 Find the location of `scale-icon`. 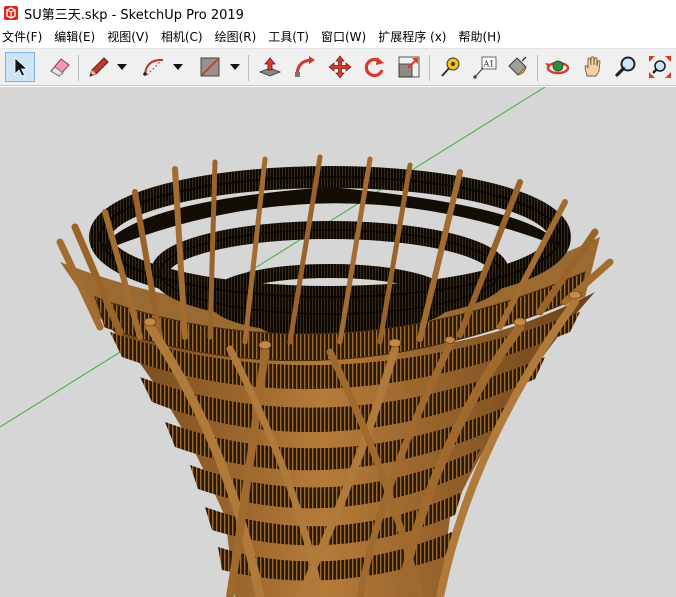

scale-icon is located at coordinates (409, 67).